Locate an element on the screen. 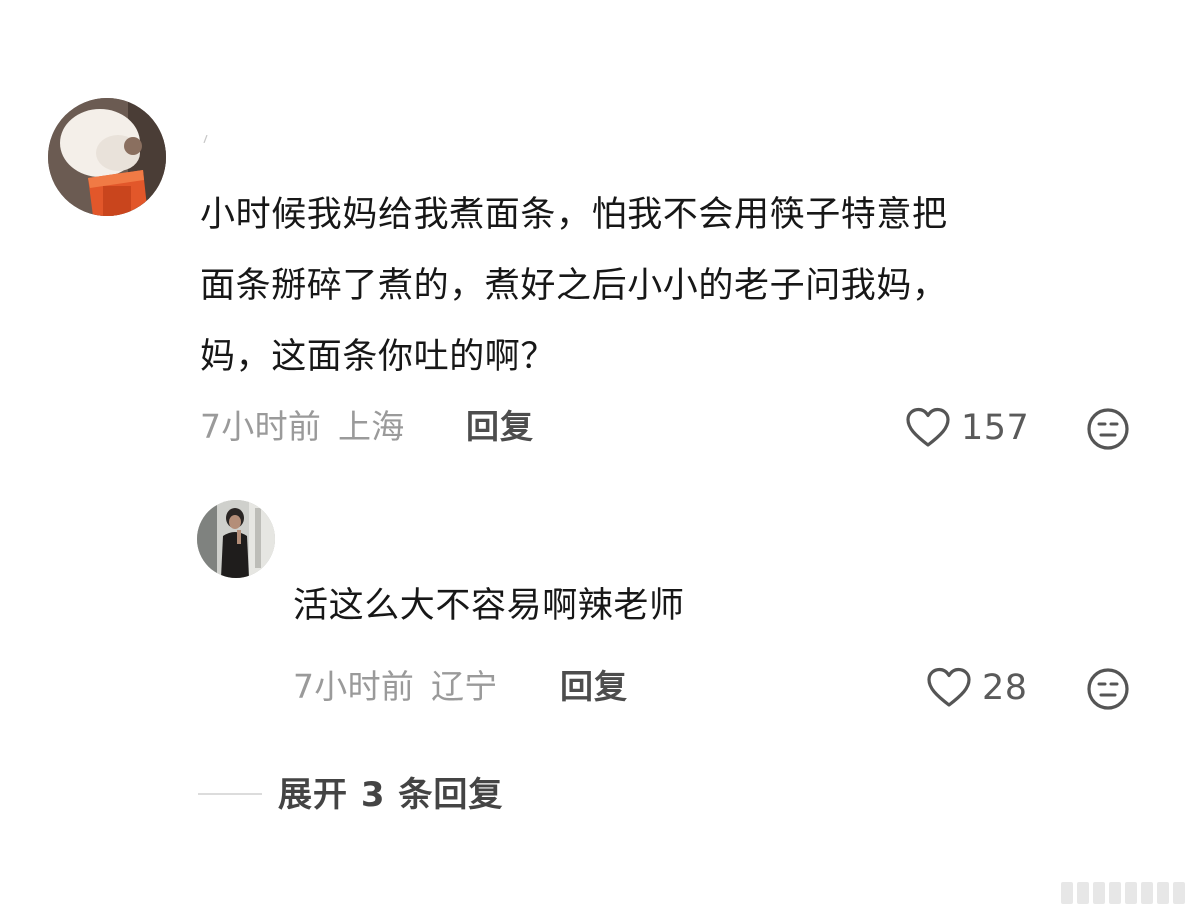  comment-text-line: 小时候我妈给我煮面条，怕我不会用筷子特意把 is located at coordinates (574, 215).